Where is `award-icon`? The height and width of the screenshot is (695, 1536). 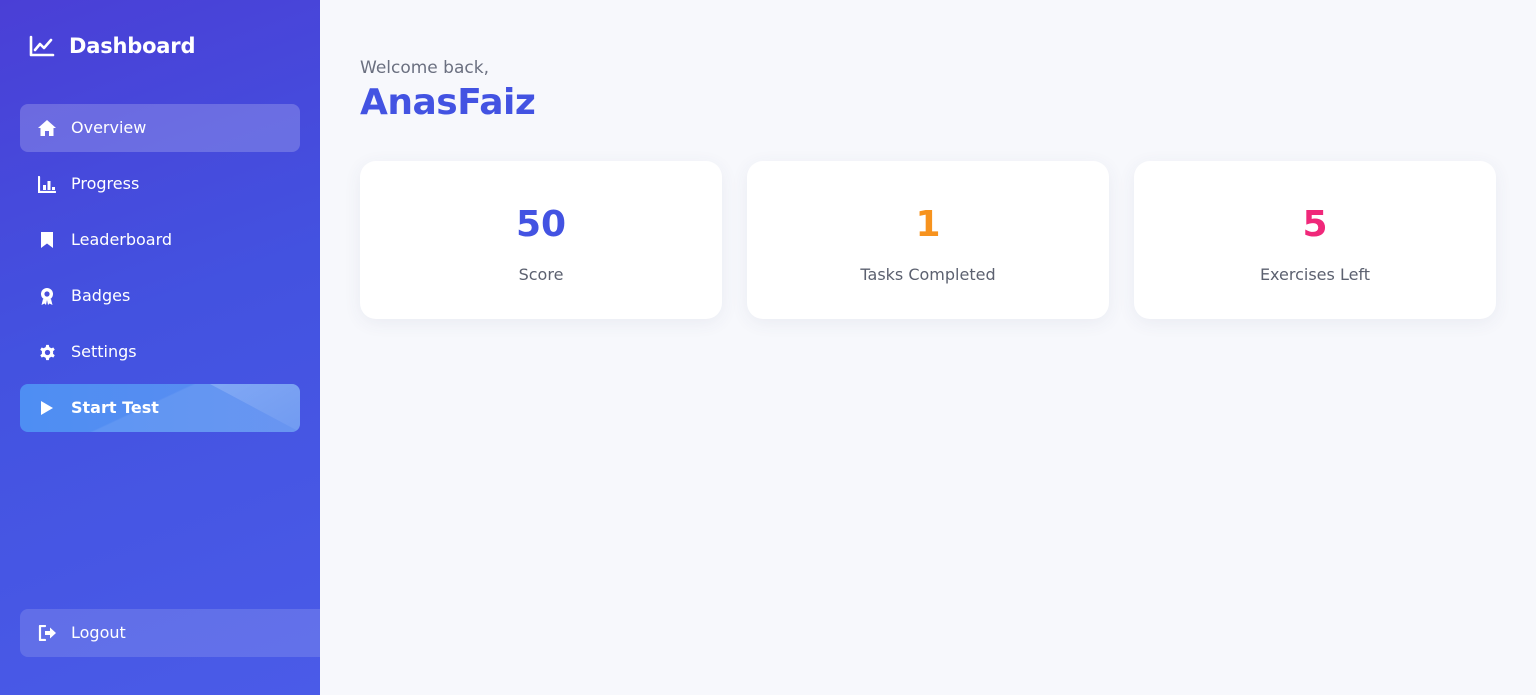 award-icon is located at coordinates (47, 296).